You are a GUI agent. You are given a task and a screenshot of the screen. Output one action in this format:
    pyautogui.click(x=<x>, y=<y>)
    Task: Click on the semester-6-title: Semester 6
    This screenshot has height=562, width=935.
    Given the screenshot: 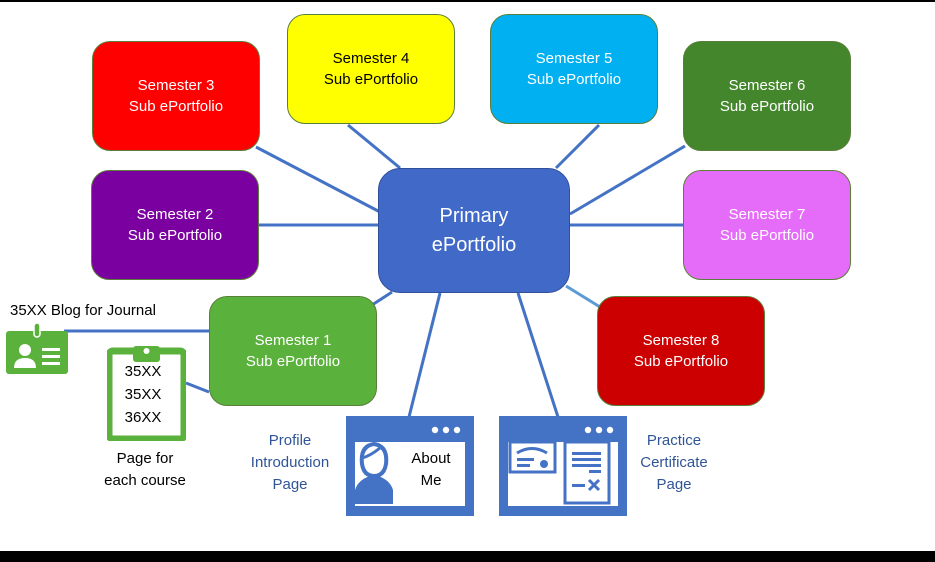 What is the action you would take?
    pyautogui.click(x=767, y=85)
    